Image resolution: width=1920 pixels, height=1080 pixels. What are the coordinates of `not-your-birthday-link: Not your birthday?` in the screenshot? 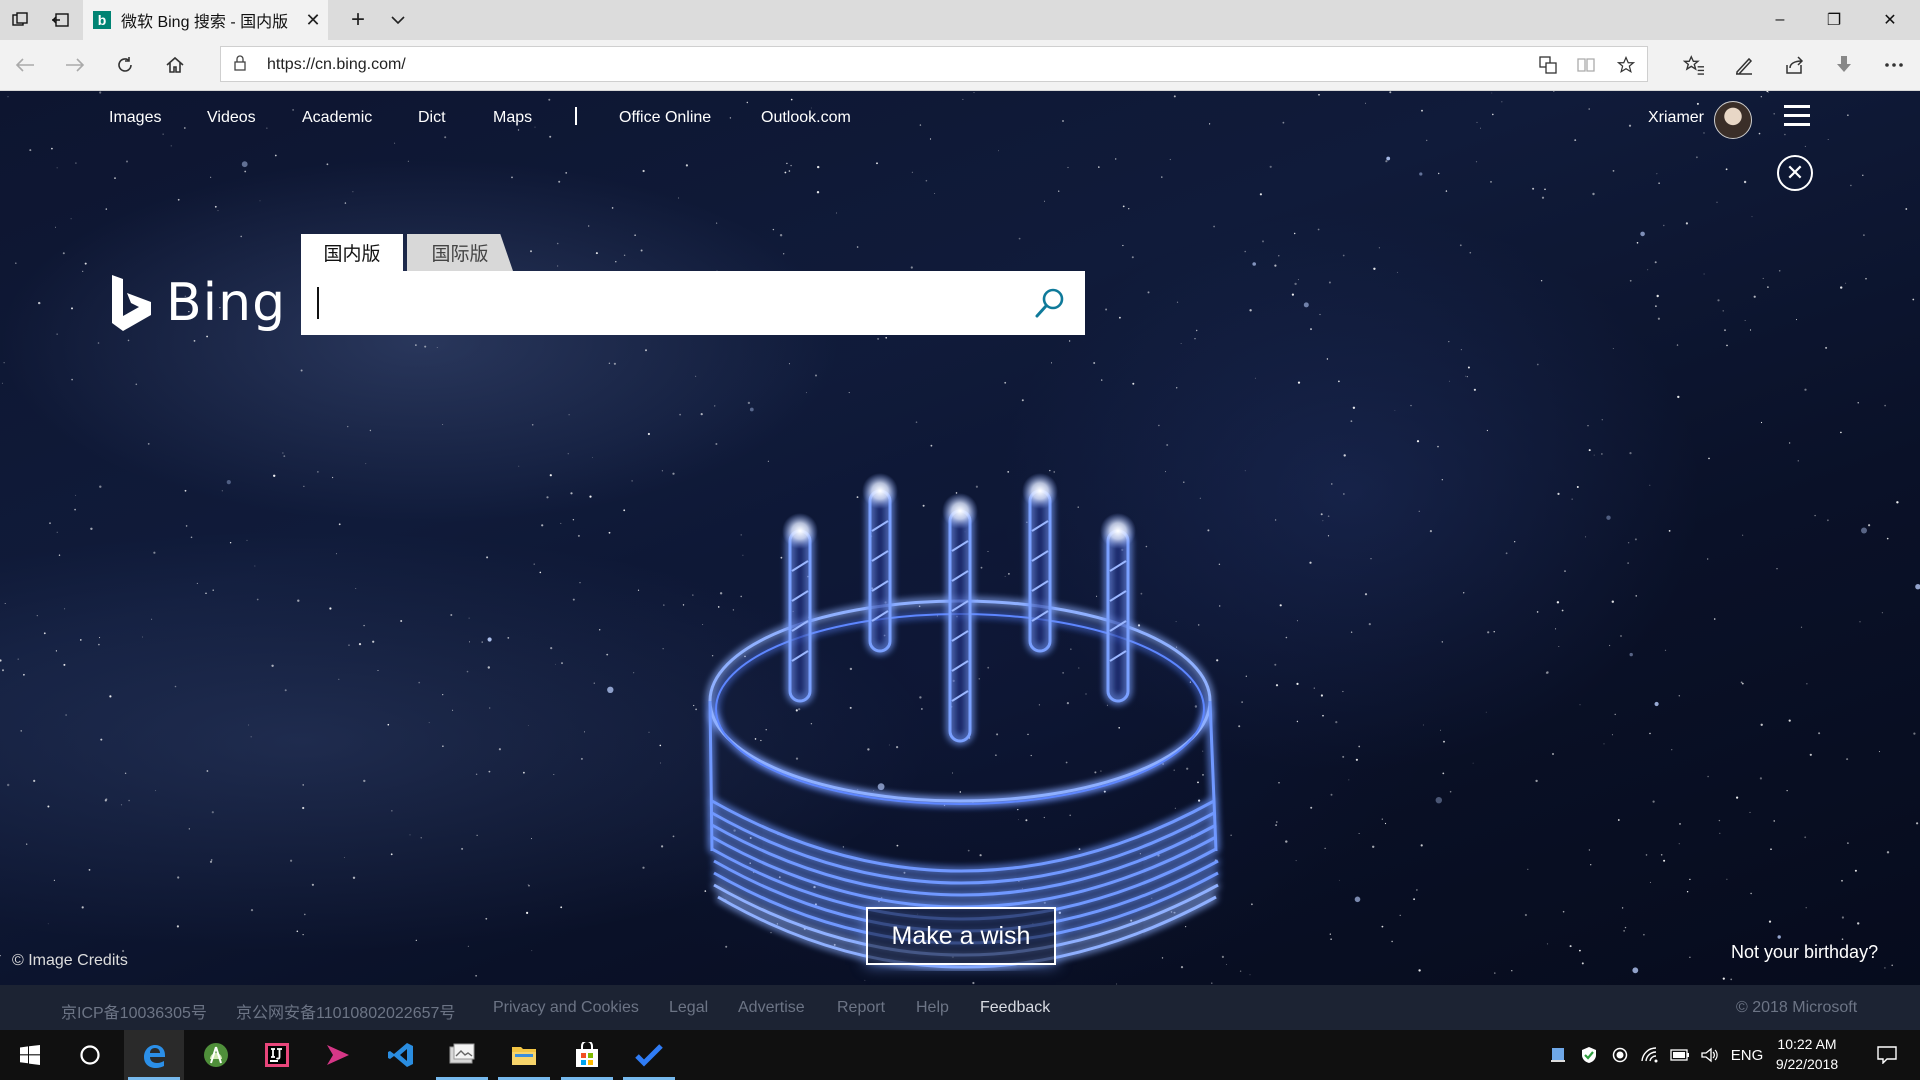 It's located at (1804, 952).